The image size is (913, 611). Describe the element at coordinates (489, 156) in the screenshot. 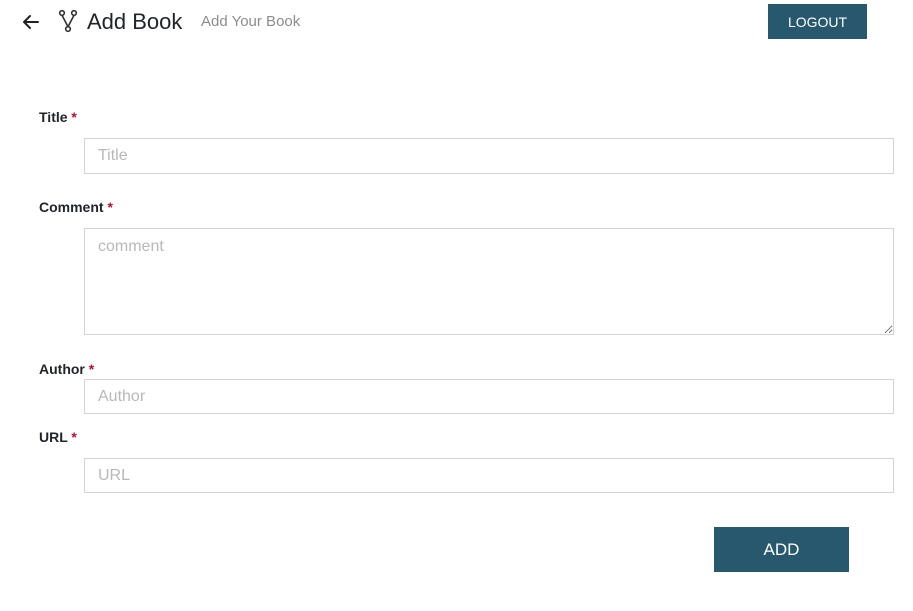

I see `title-input` at that location.